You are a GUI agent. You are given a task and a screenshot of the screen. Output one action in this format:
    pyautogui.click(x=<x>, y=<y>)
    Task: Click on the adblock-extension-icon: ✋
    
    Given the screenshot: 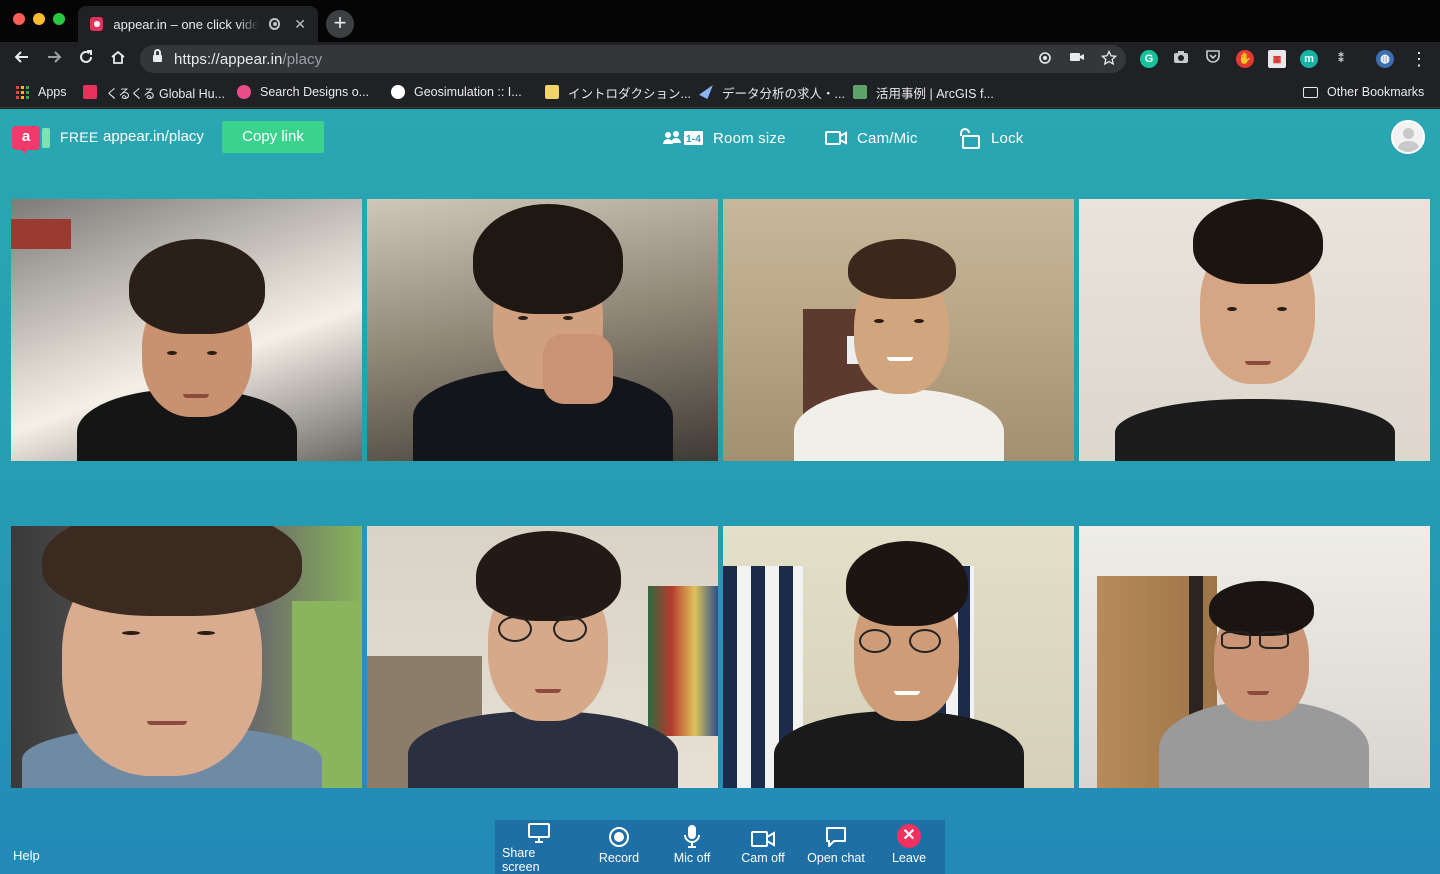 What is the action you would take?
    pyautogui.click(x=1245, y=59)
    